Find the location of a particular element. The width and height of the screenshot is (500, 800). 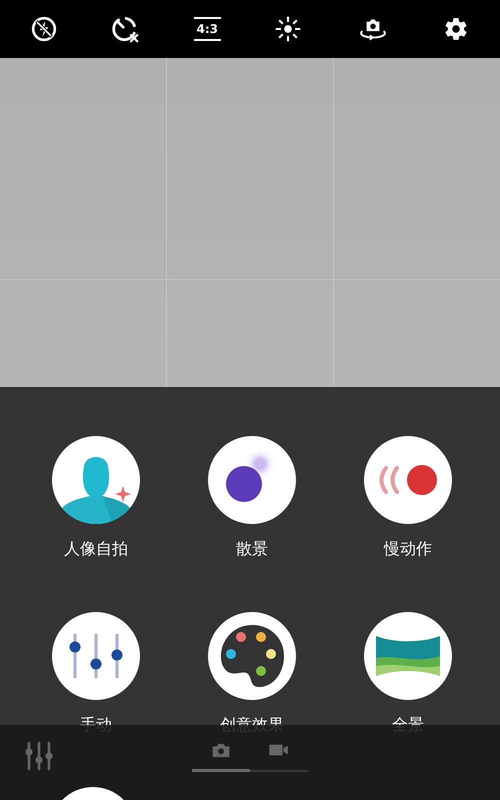

sliders-icon is located at coordinates (39, 756).